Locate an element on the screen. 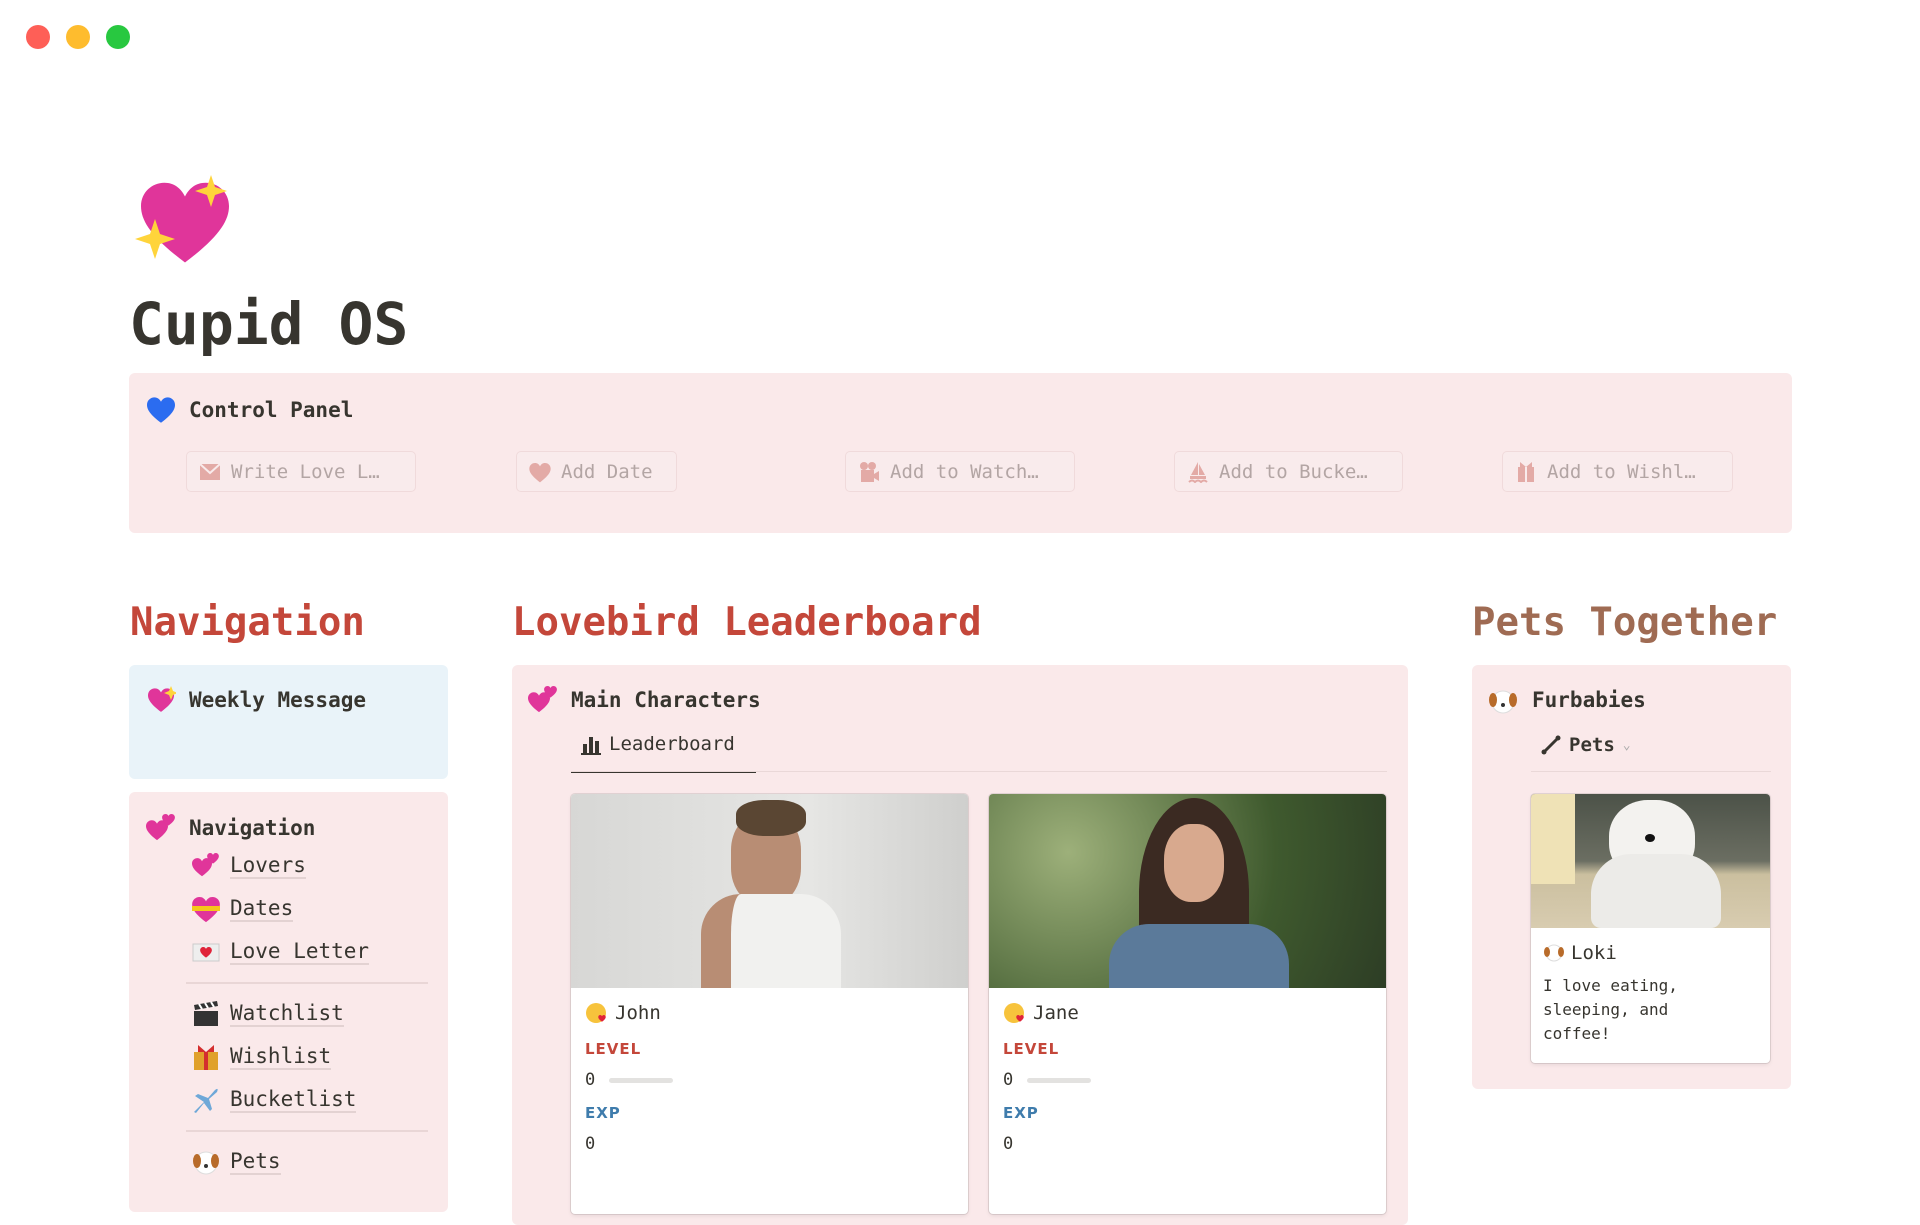 This screenshot has width=1920, height=1225. pets-heading: Pets Together is located at coordinates (1625, 622).